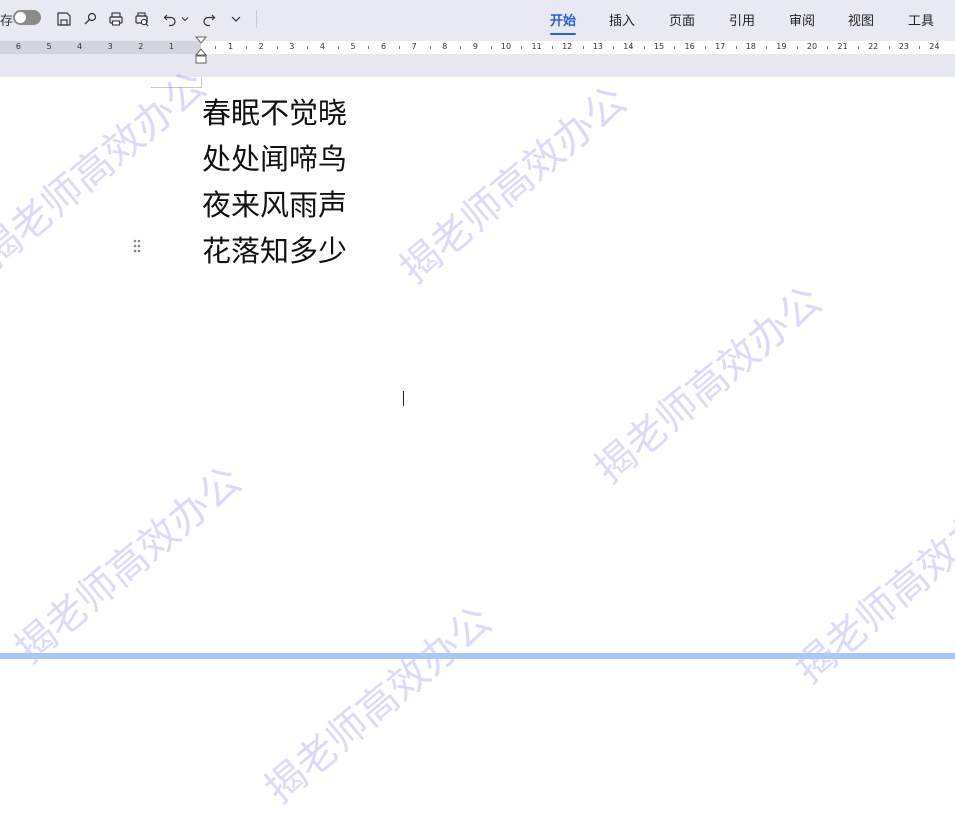 The height and width of the screenshot is (814, 955). What do you see at coordinates (403, 398) in the screenshot?
I see `text-cursor` at bounding box center [403, 398].